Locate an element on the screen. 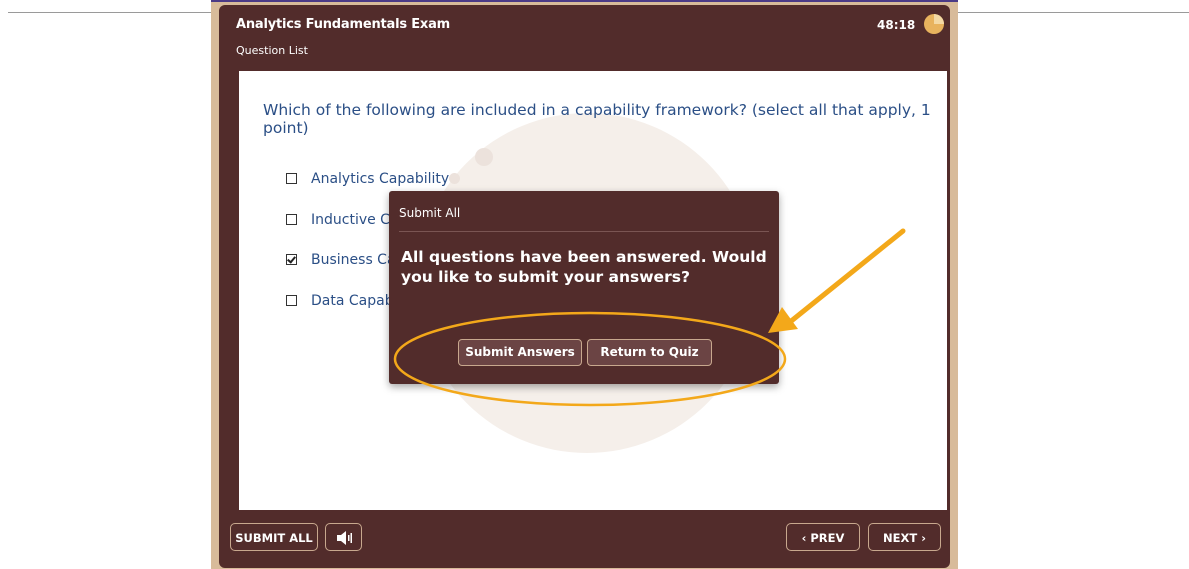 Image resolution: width=1189 pixels, height=569 pixels. checkbox-checked is located at coordinates (291, 259).